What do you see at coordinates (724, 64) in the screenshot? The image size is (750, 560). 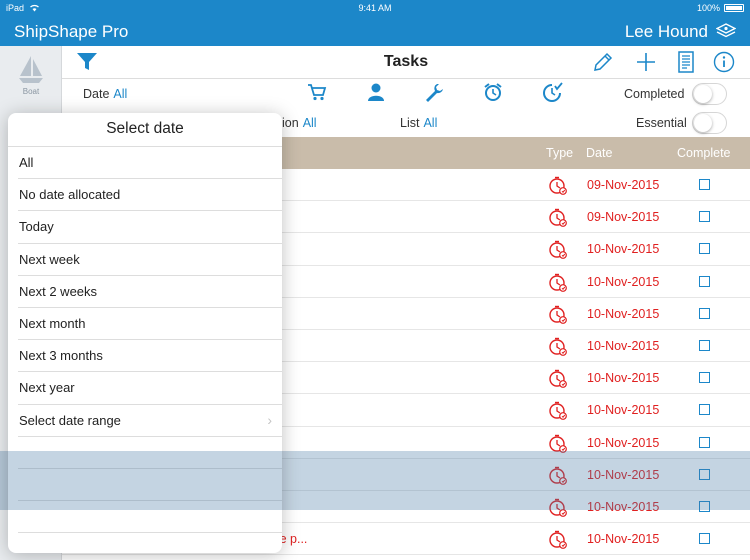 I see `info-icon` at bounding box center [724, 64].